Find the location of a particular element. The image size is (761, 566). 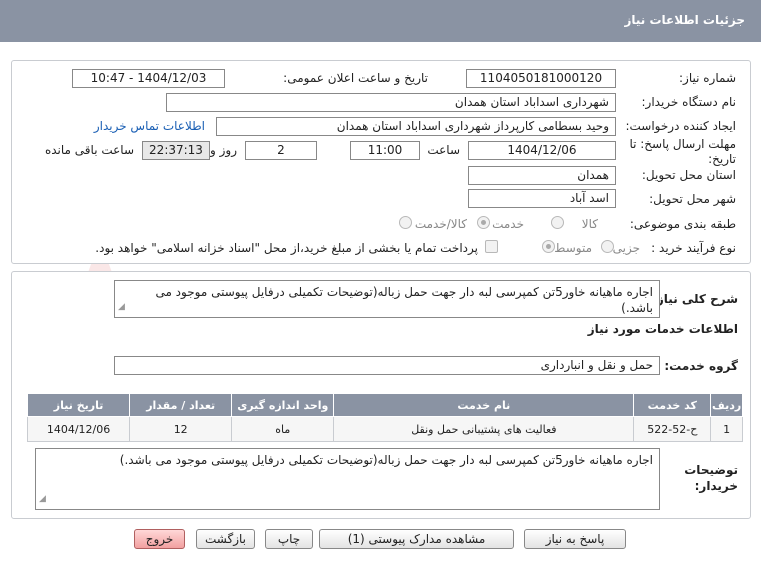

process-radio-medium is located at coordinates (548, 246).